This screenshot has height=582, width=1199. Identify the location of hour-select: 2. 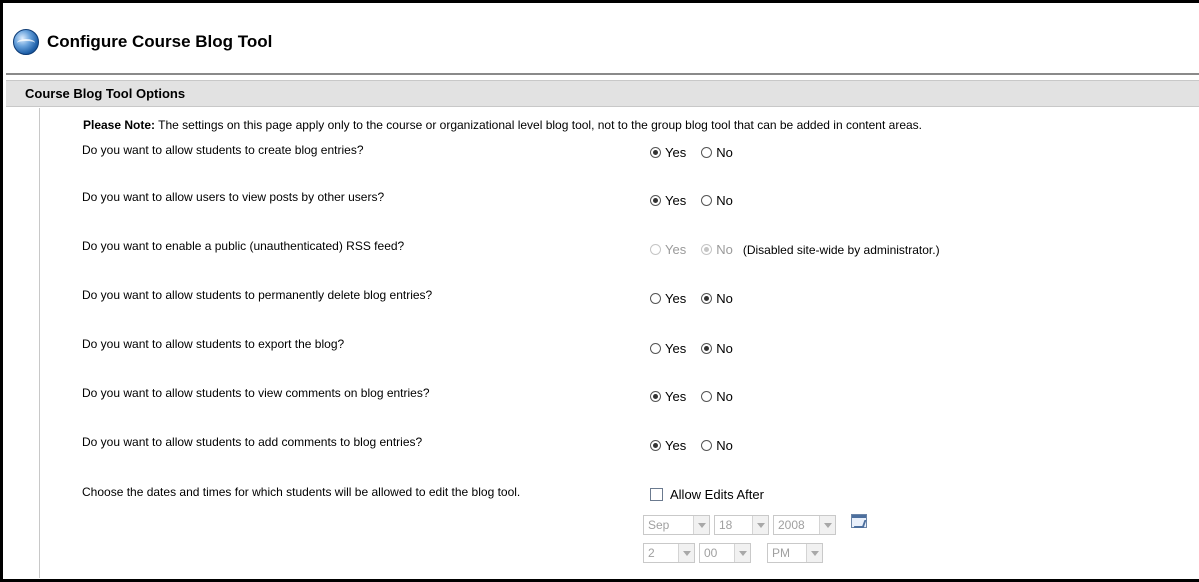
(669, 553).